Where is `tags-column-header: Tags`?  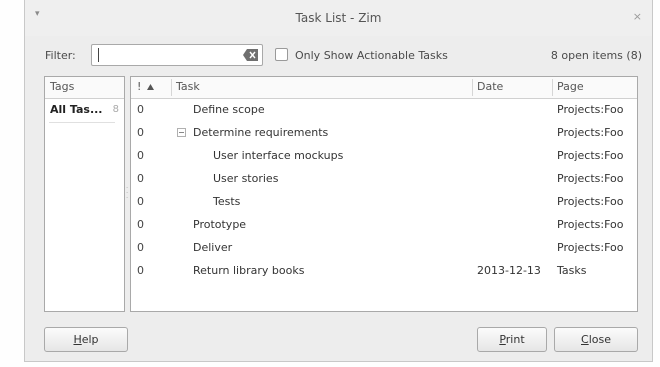
tags-column-header: Tags is located at coordinates (84, 88).